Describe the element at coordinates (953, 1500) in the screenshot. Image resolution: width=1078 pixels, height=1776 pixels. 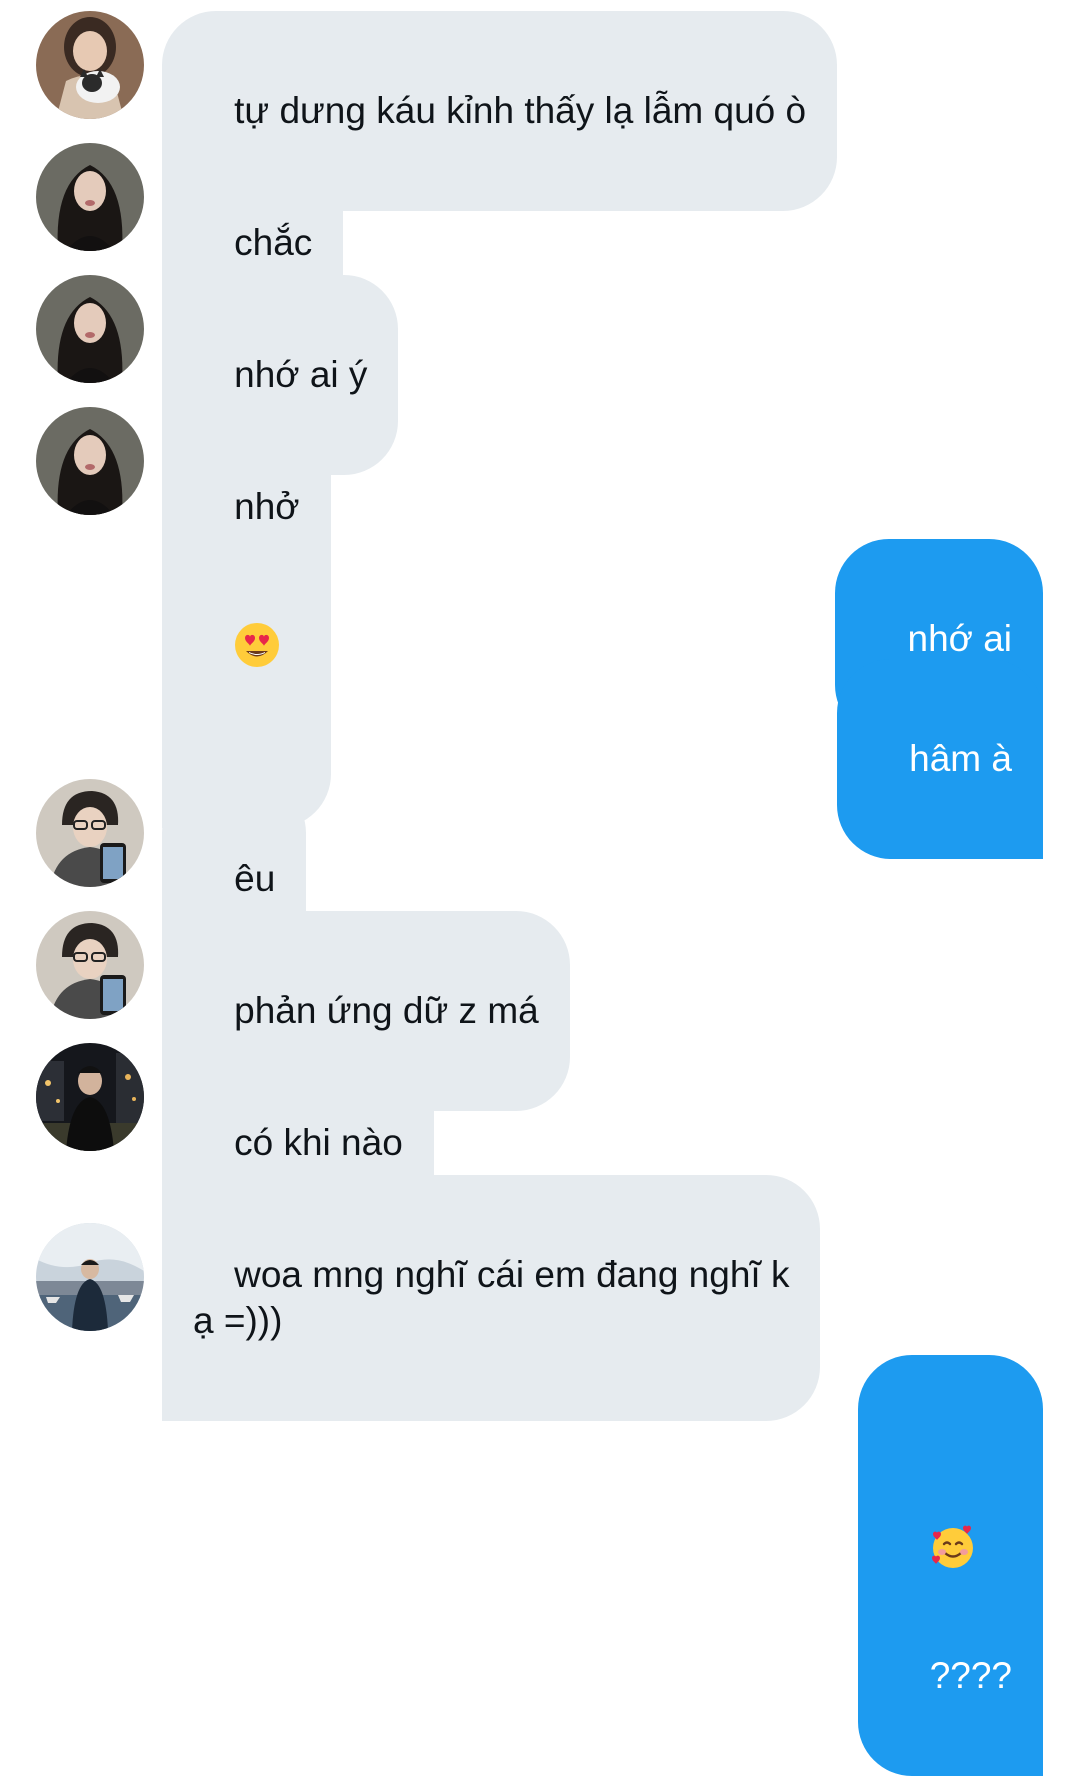
I see `smiling-face-with-hearts-emoji-icon` at that location.